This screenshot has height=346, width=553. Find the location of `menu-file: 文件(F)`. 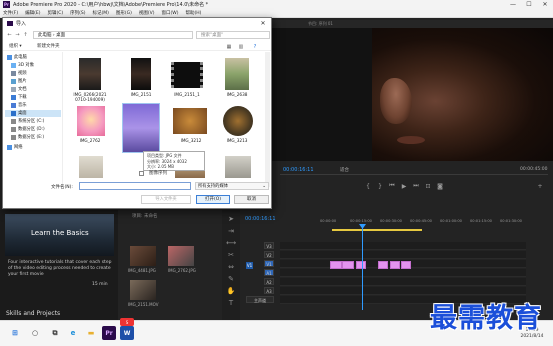

menu-file: 文件(F) is located at coordinates (10, 13).